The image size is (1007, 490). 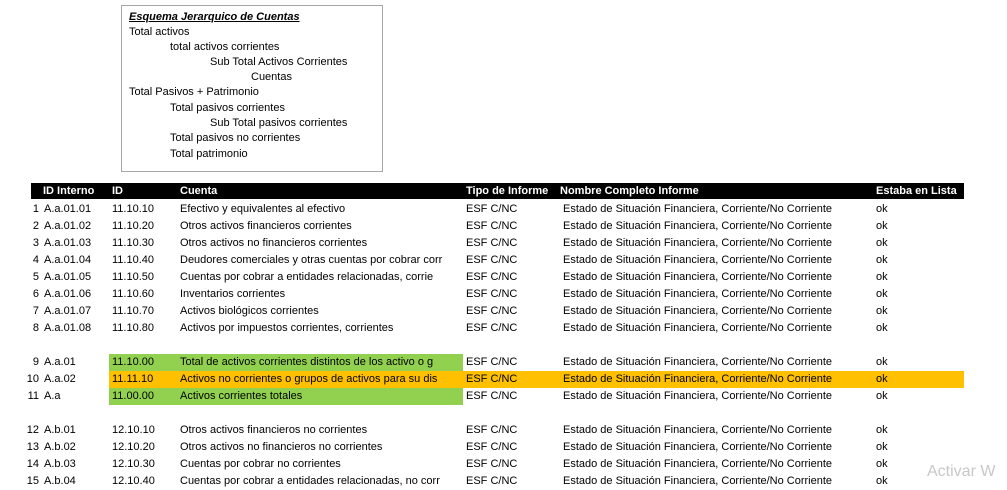 I want to click on cell-id-interno: A.a.01.04, so click(x=76, y=260).